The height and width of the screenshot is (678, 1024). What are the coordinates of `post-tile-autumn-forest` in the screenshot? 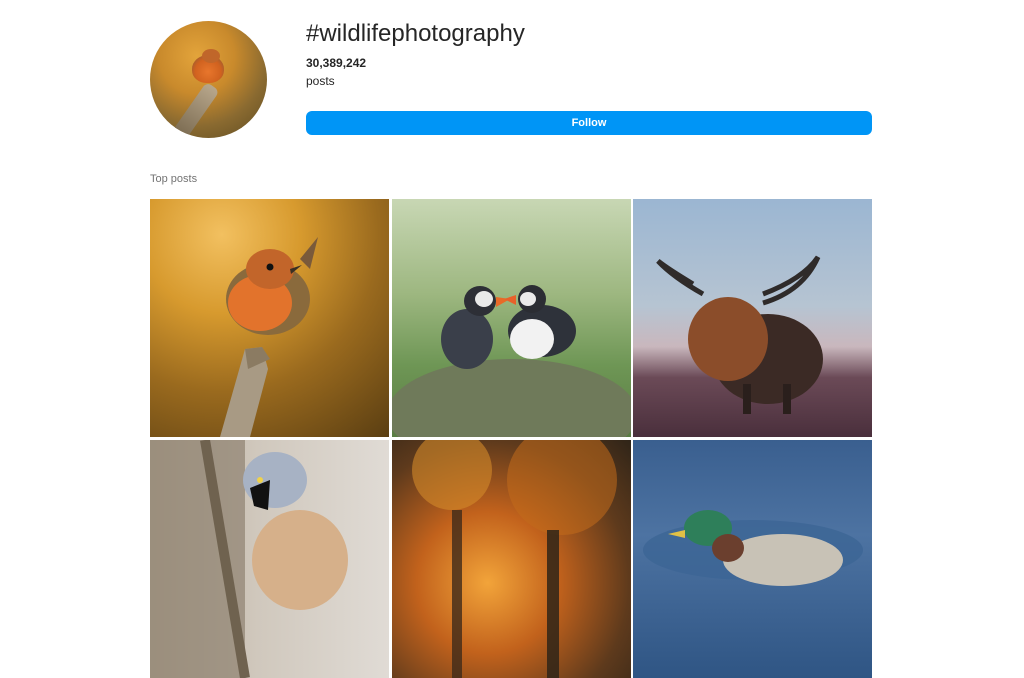 It's located at (511, 559).